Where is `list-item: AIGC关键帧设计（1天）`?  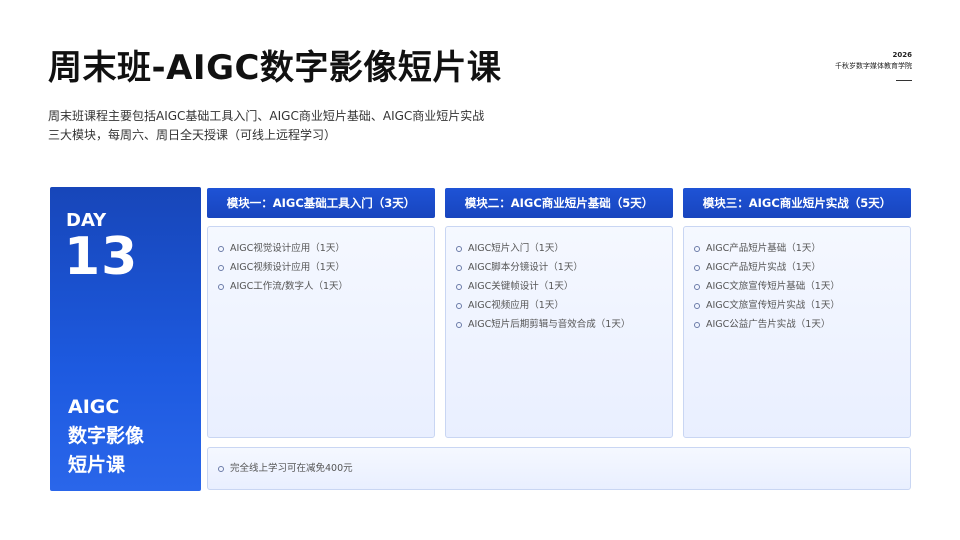
list-item: AIGC关键帧设计（1天） is located at coordinates (559, 286).